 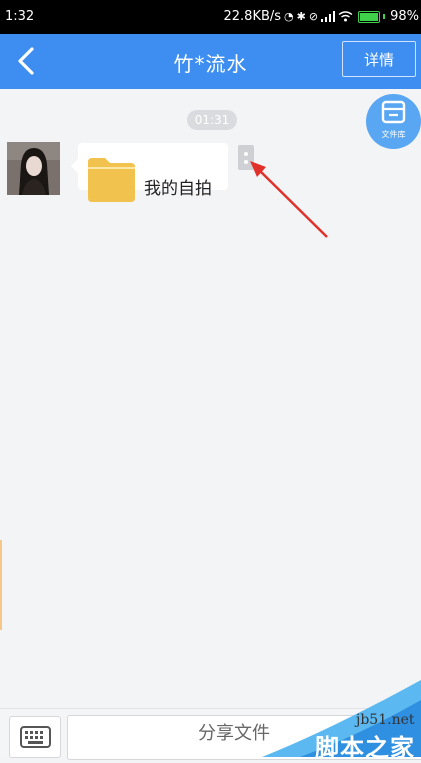 I want to click on keyboard-button, so click(x=35, y=737).